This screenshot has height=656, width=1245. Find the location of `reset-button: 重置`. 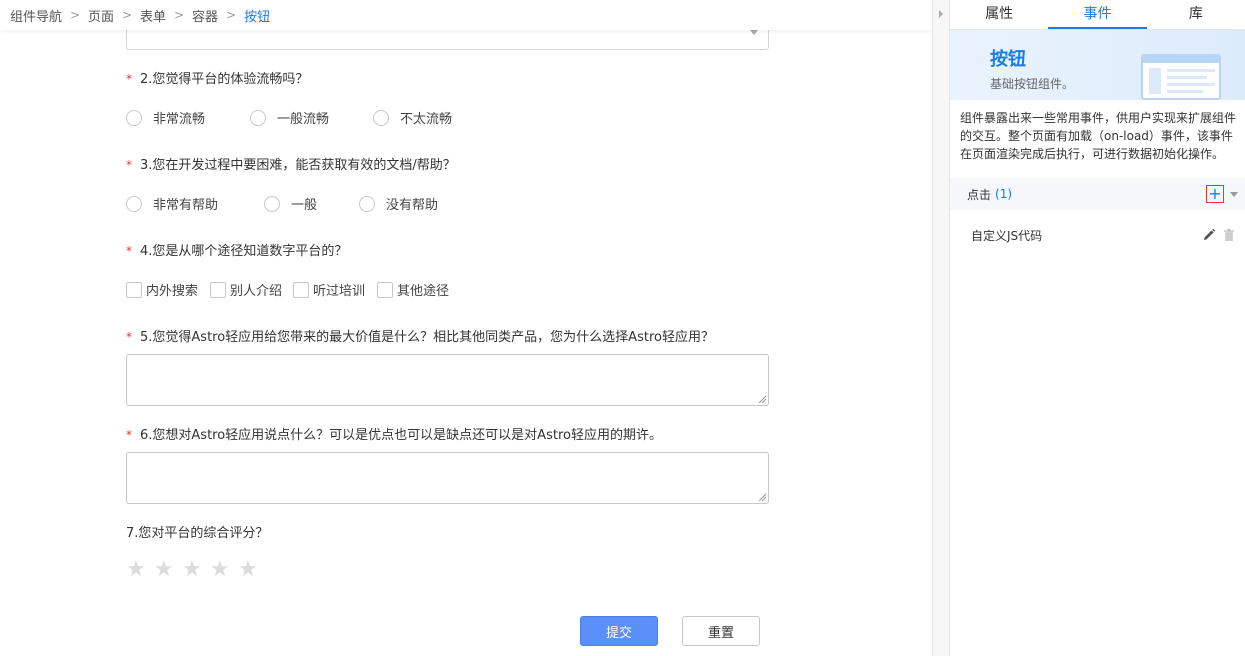

reset-button: 重置 is located at coordinates (721, 631).